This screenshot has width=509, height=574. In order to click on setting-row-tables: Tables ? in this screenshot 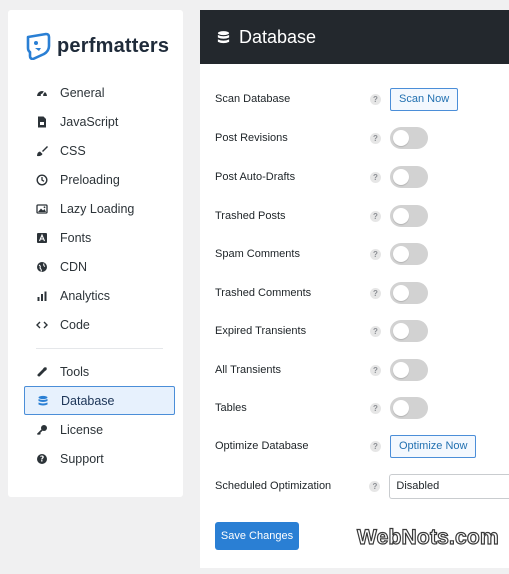, I will do `click(362, 408)`.